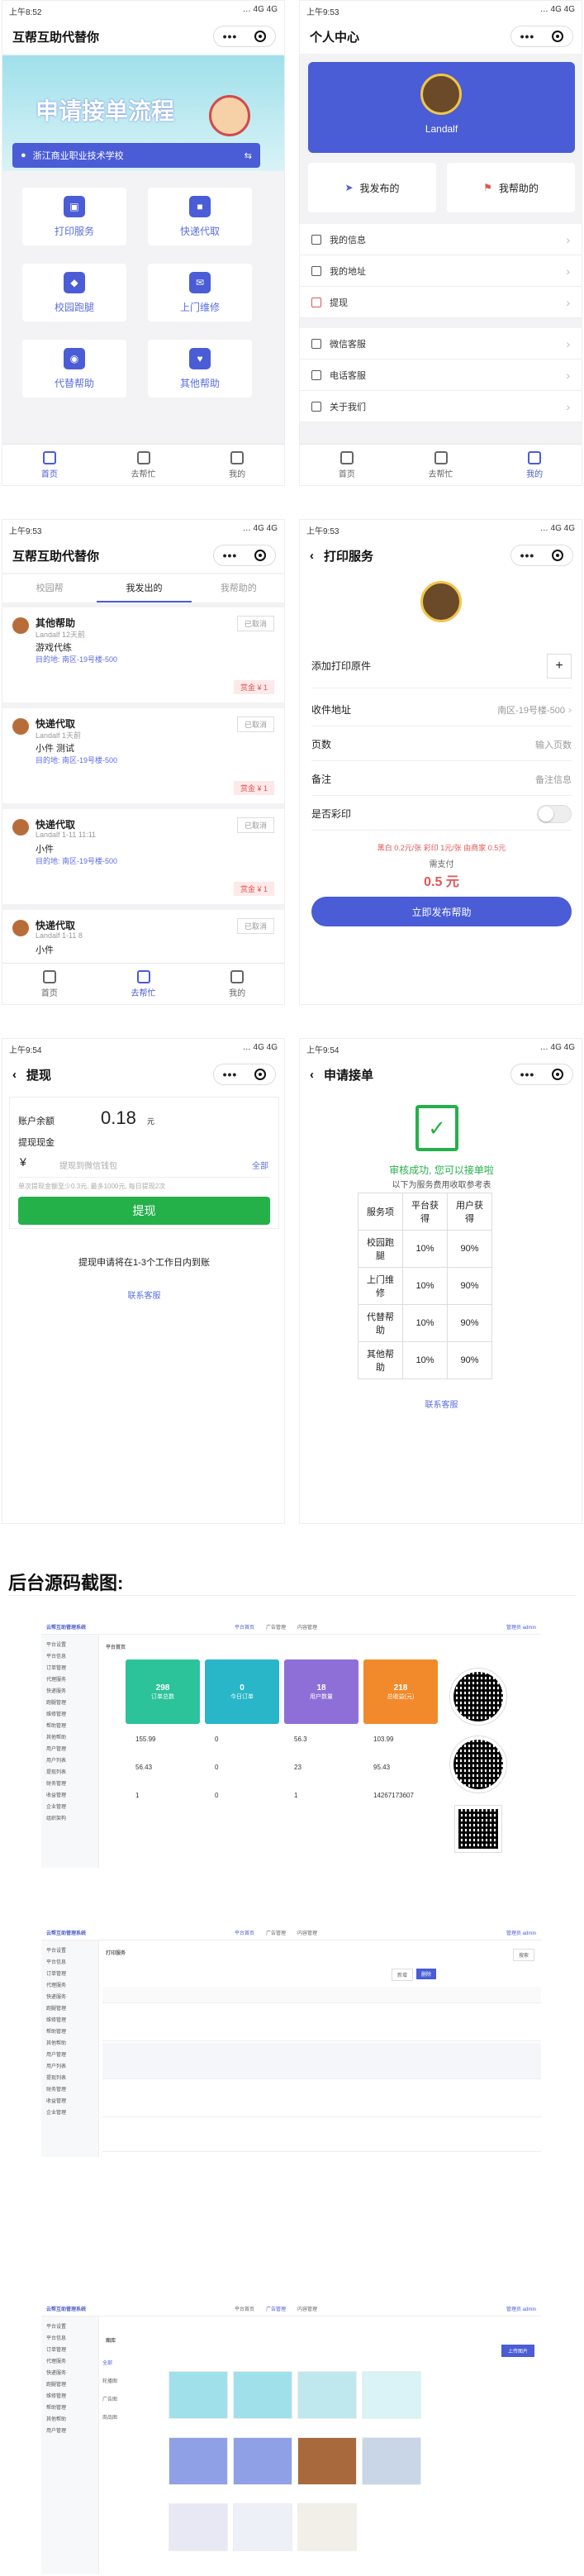 This screenshot has height=2576, width=584. What do you see at coordinates (74, 293) in the screenshot?
I see `campus-errand-button: ◆ 校园跑腿` at bounding box center [74, 293].